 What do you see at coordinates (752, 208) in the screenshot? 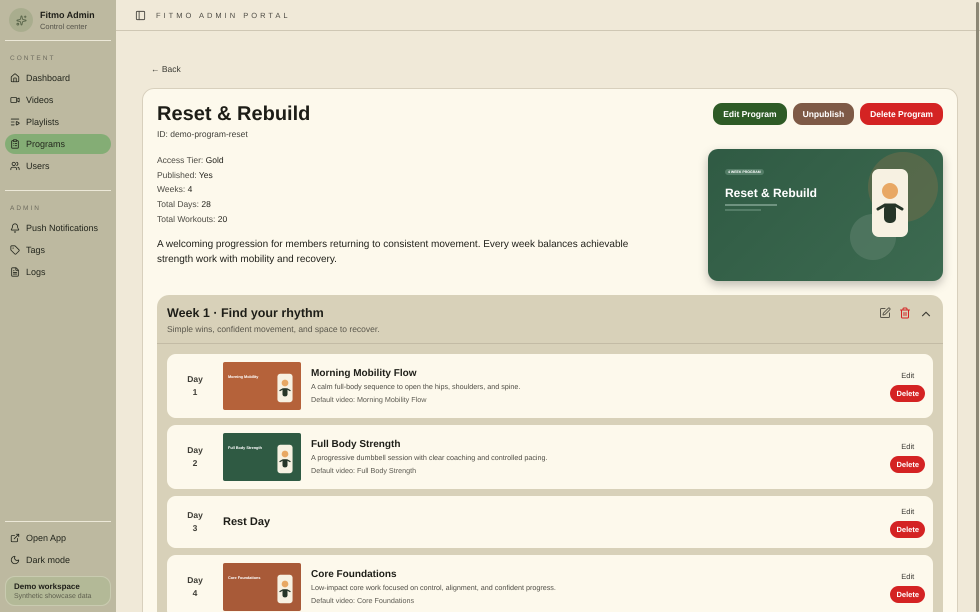
I see `cover-lines-drawing` at bounding box center [752, 208].